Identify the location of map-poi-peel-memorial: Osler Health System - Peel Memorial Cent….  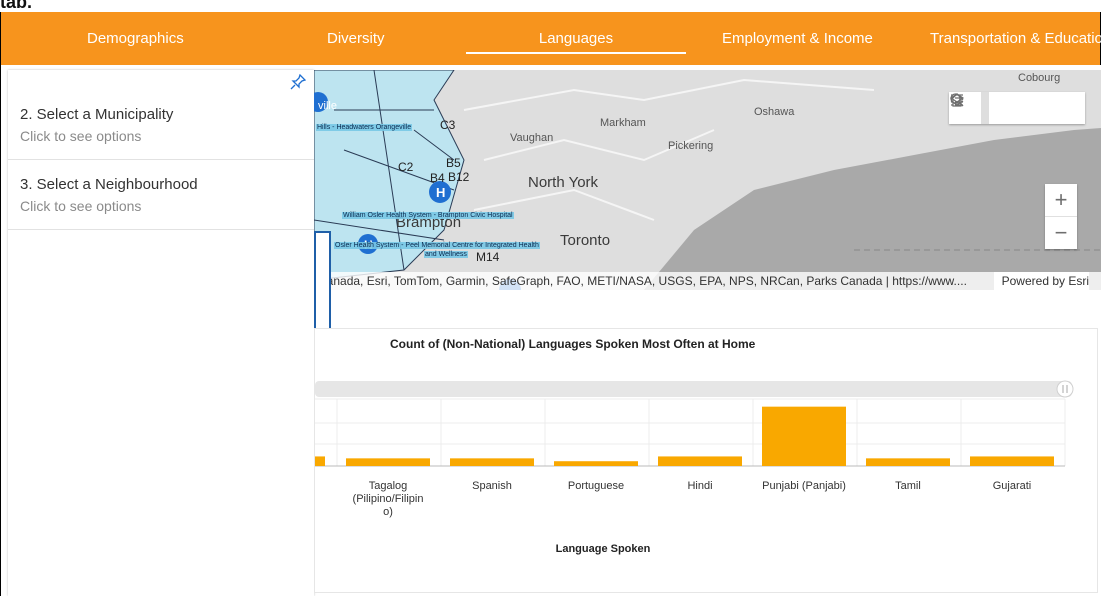
(437, 245).